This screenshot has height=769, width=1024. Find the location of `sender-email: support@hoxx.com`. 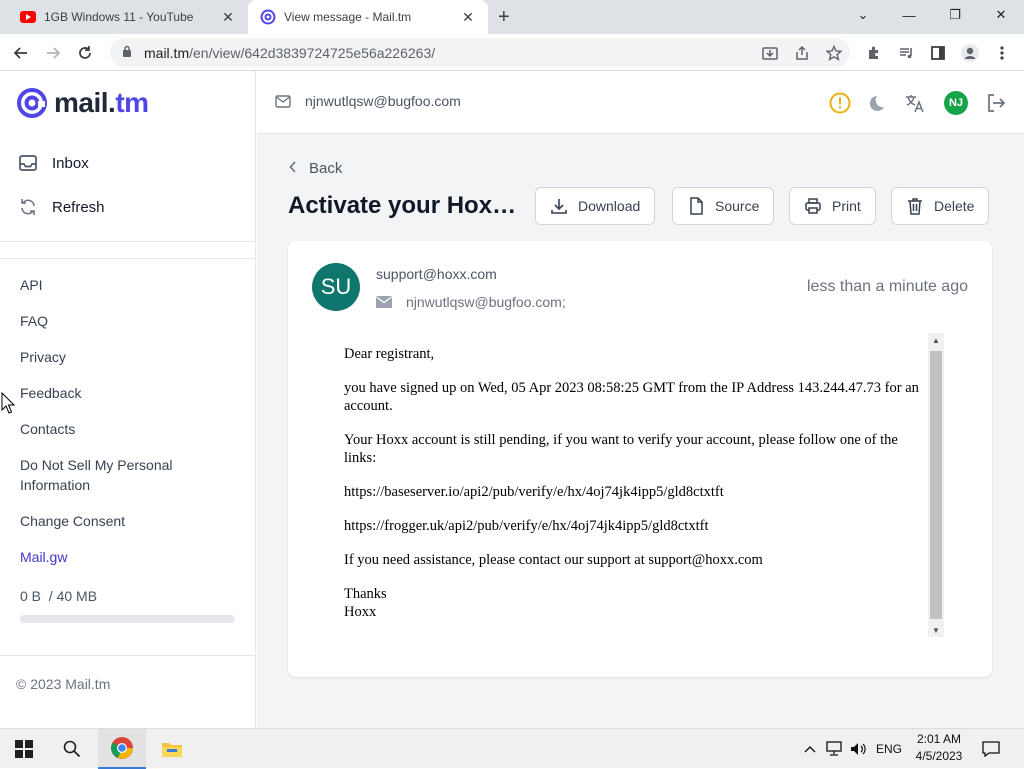

sender-email: support@hoxx.com is located at coordinates (436, 274).